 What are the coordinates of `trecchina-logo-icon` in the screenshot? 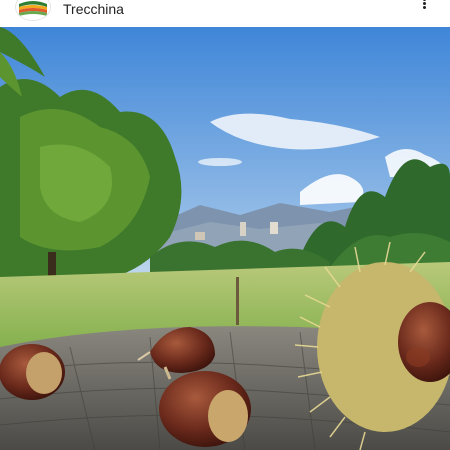 It's located at (33, 10).